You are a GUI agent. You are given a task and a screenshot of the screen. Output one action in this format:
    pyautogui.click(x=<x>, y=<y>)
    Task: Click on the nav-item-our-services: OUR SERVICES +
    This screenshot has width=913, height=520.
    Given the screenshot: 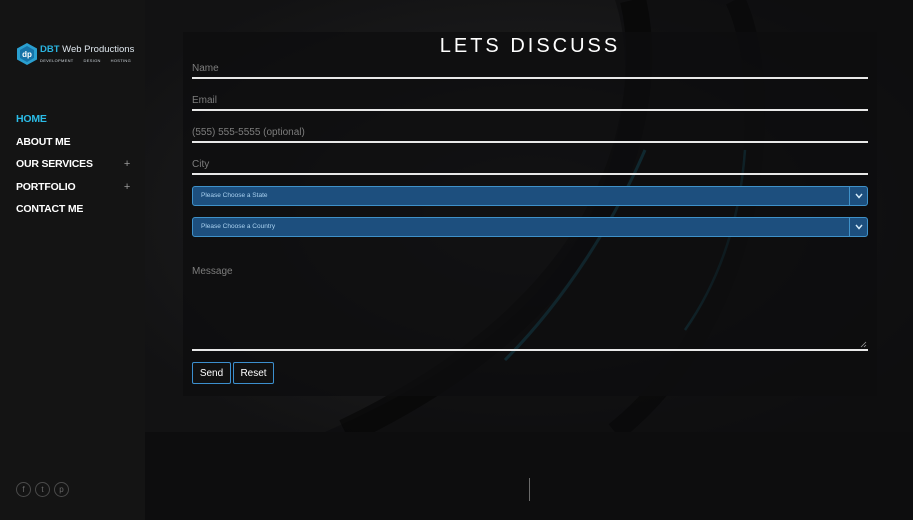 What is the action you would take?
    pyautogui.click(x=74, y=164)
    